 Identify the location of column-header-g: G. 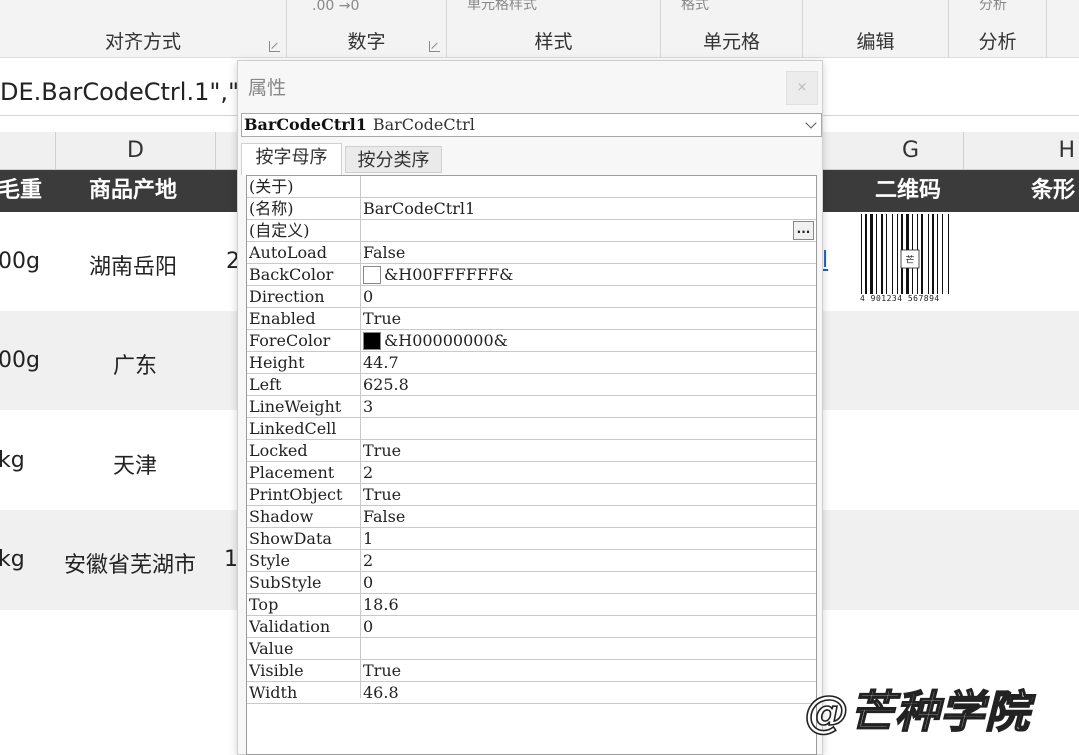
(911, 151).